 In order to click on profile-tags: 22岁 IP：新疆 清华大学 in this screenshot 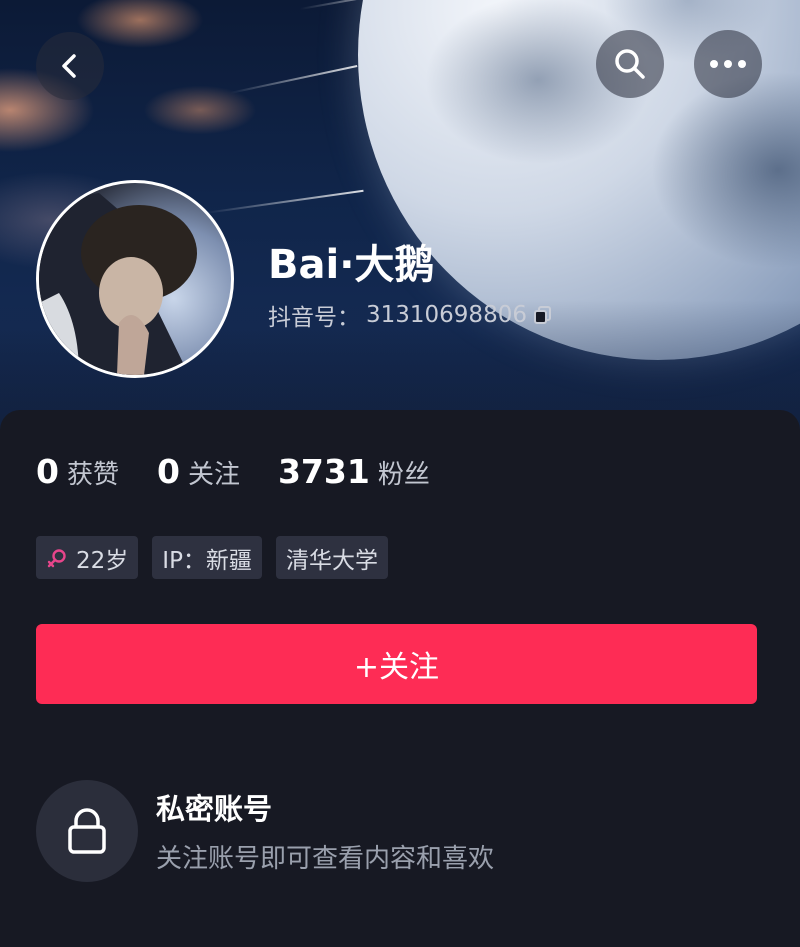, I will do `click(212, 557)`.